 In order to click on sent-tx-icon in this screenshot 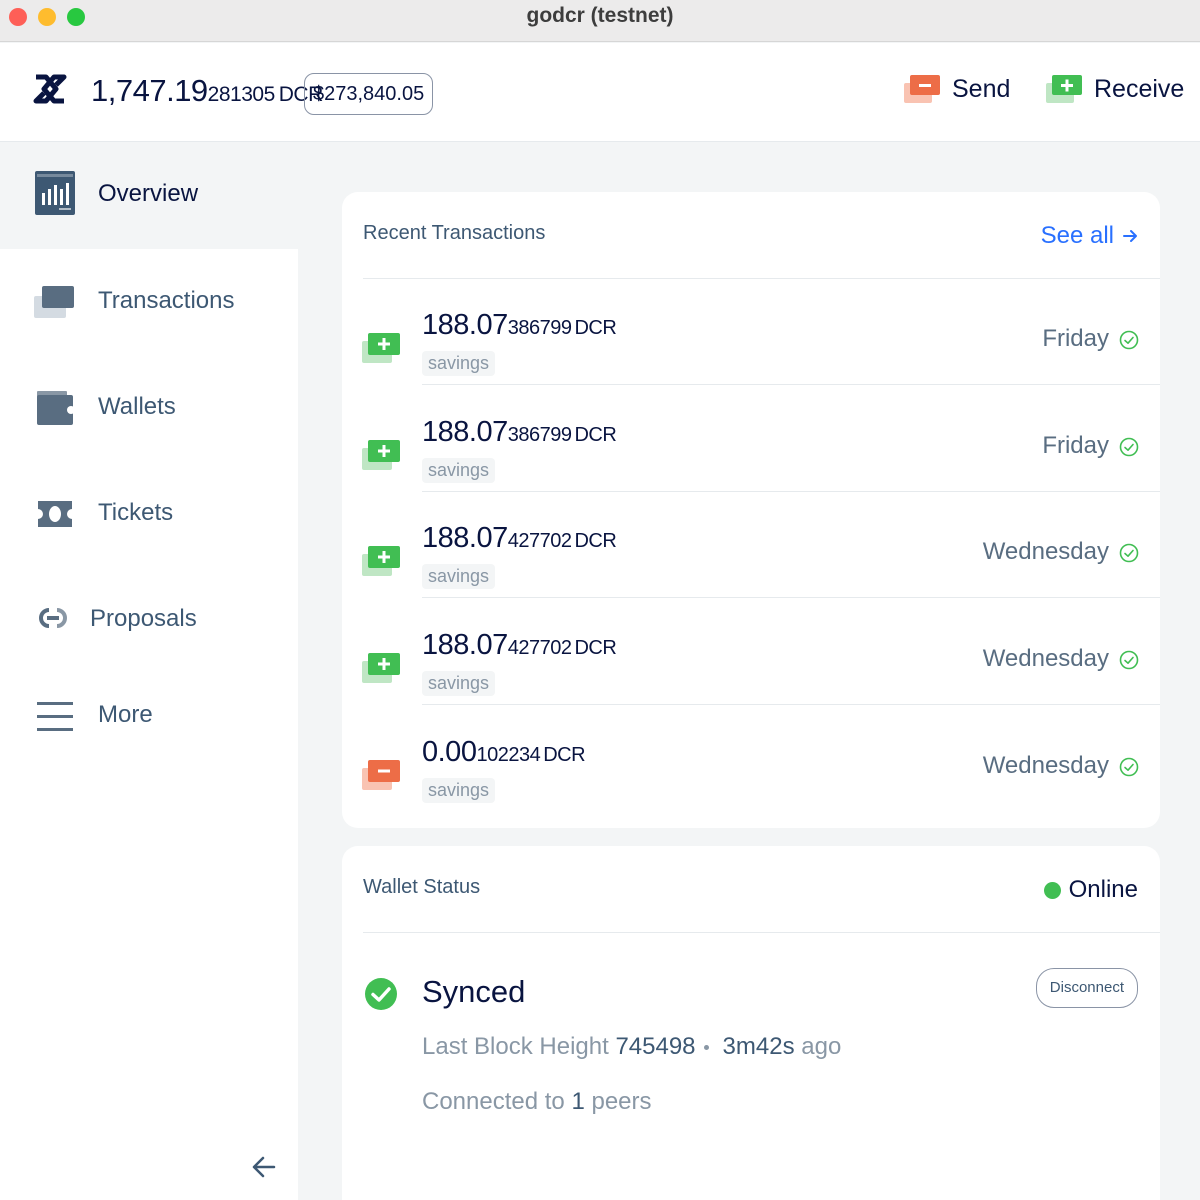, I will do `click(381, 774)`.